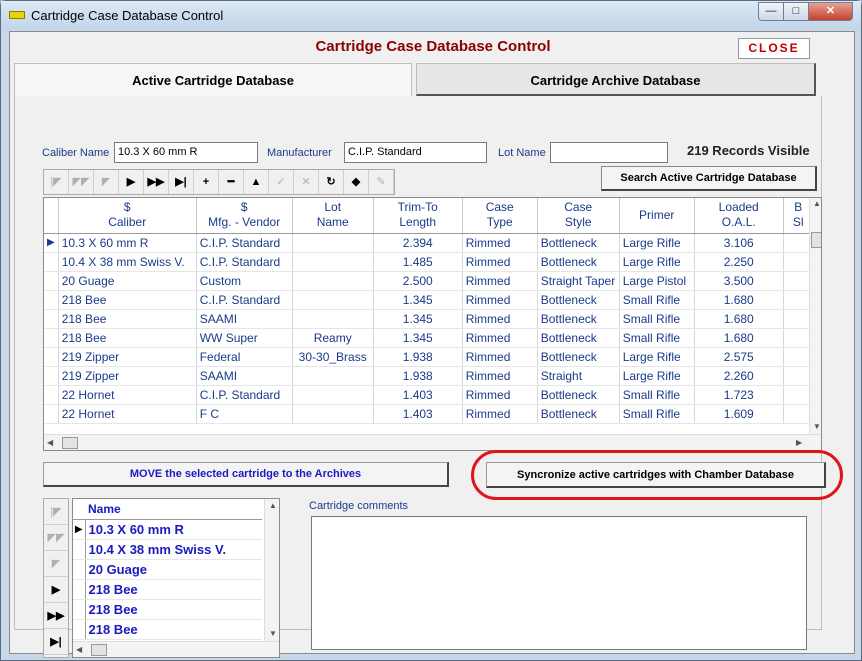 The image size is (862, 661). I want to click on nav-next-icon: ▶, so click(131, 182).